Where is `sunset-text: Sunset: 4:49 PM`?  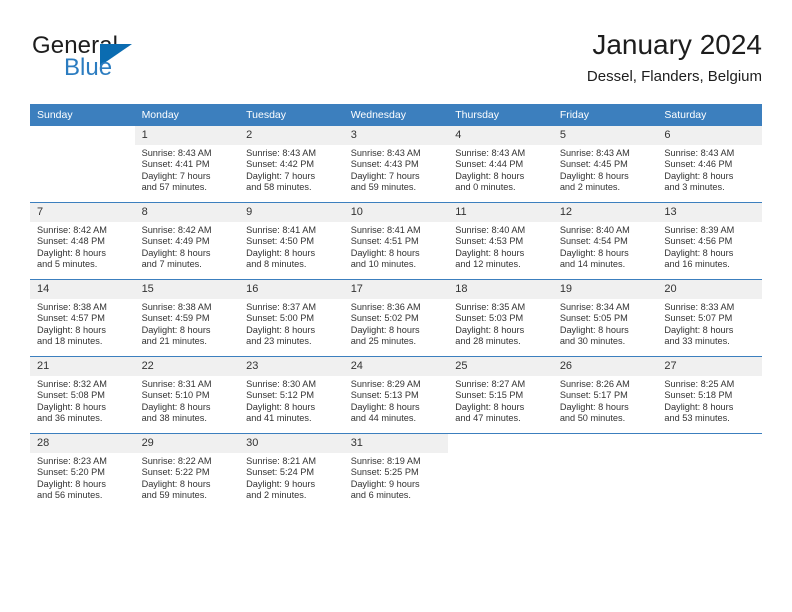
sunset-text: Sunset: 4:49 PM is located at coordinates (175, 241).